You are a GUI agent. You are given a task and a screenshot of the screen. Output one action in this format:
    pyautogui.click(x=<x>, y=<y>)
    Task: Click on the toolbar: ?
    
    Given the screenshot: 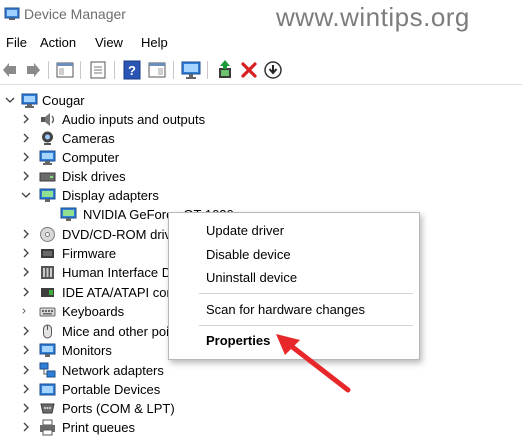 What is the action you would take?
    pyautogui.click(x=261, y=70)
    